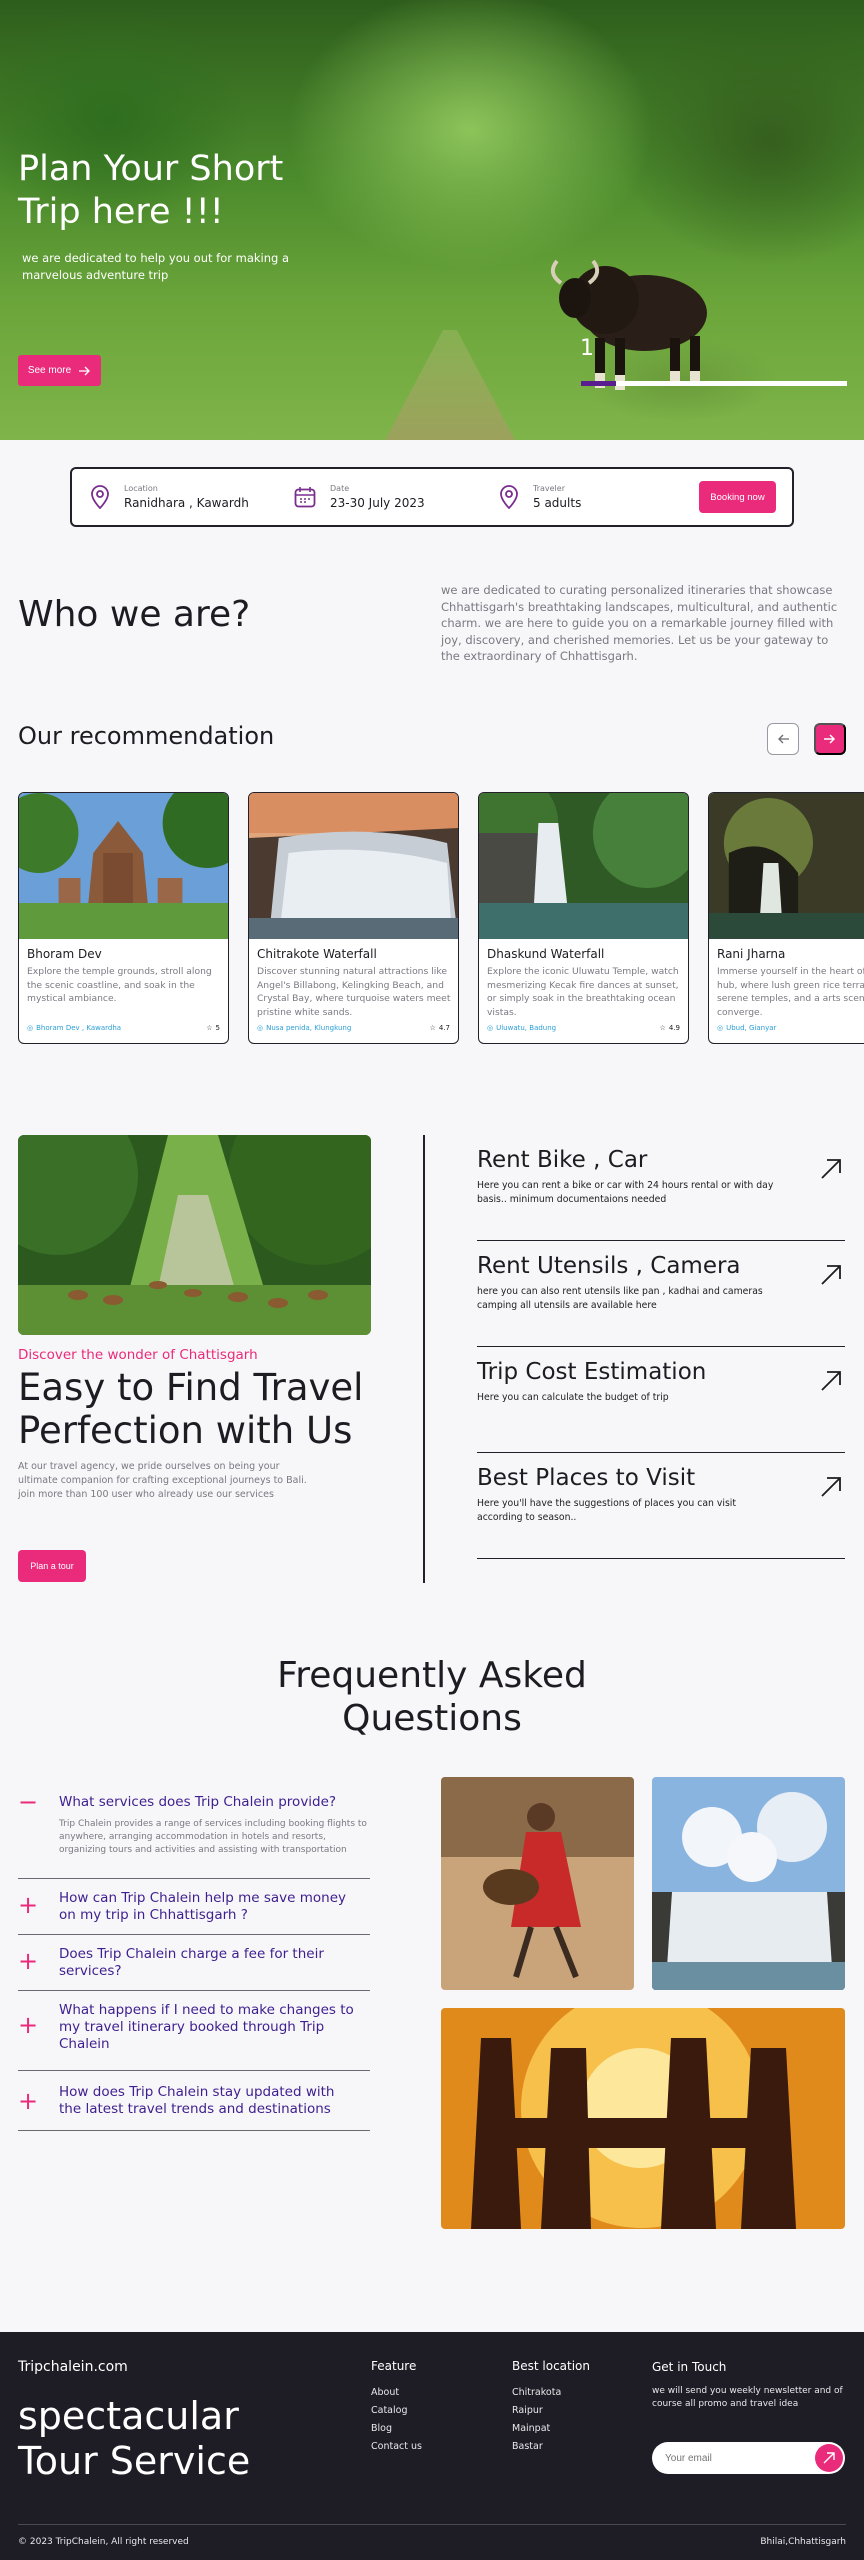 The height and width of the screenshot is (2560, 864). Describe the element at coordinates (123, 866) in the screenshot. I see `temple-photo` at that location.